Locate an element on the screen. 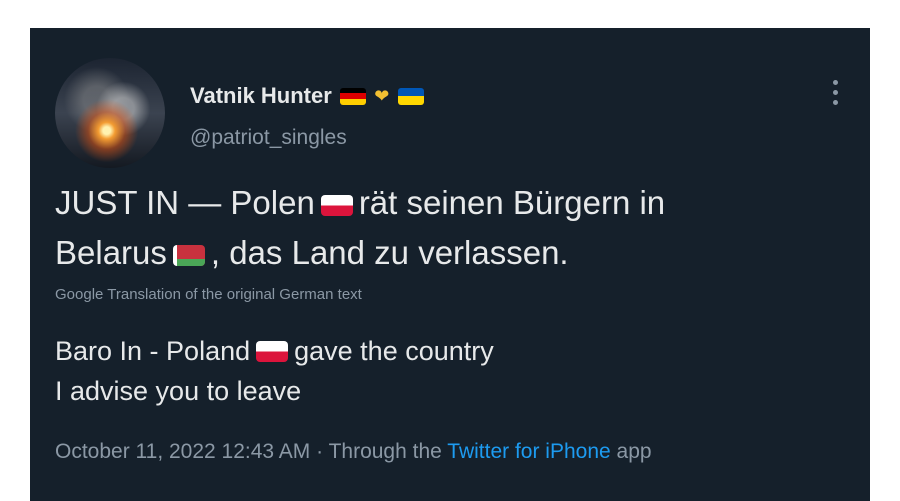 The image size is (900, 501). translated-line-2: I advise you to leave is located at coordinates (178, 391).